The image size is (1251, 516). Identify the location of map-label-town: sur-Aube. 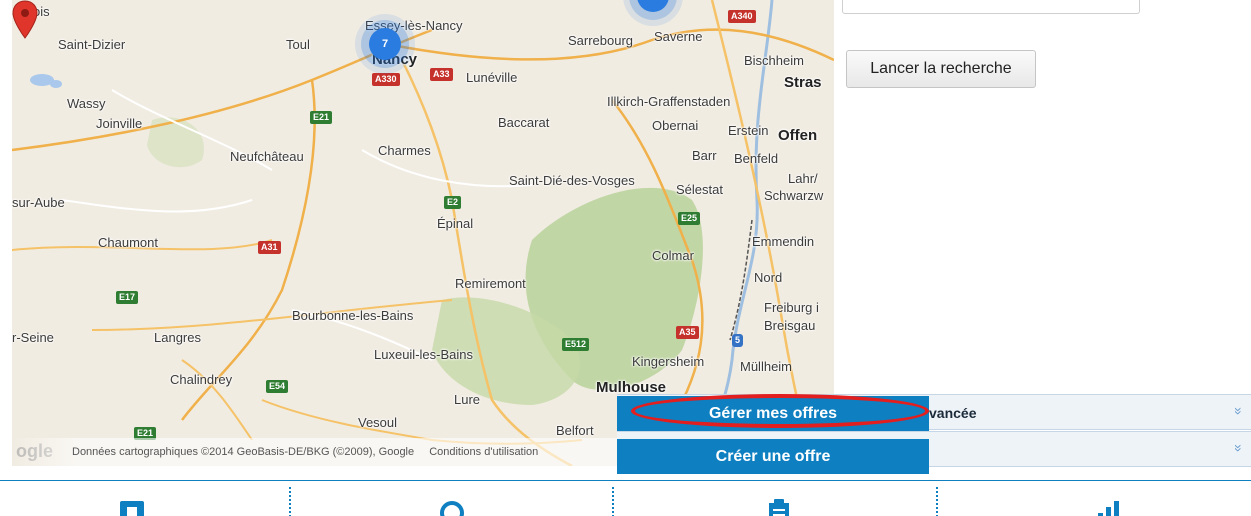
(38, 202).